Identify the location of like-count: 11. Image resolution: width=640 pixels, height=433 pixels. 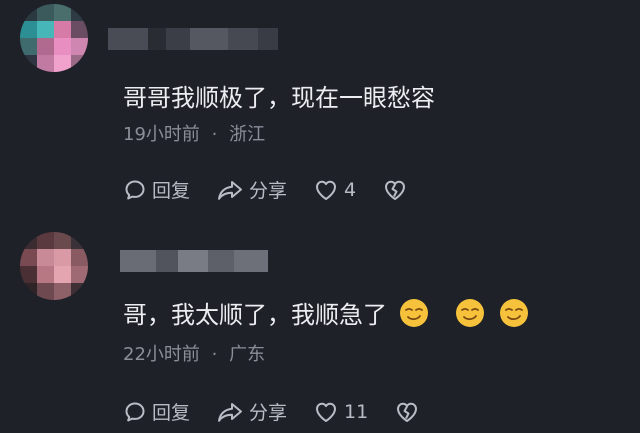
(356, 411).